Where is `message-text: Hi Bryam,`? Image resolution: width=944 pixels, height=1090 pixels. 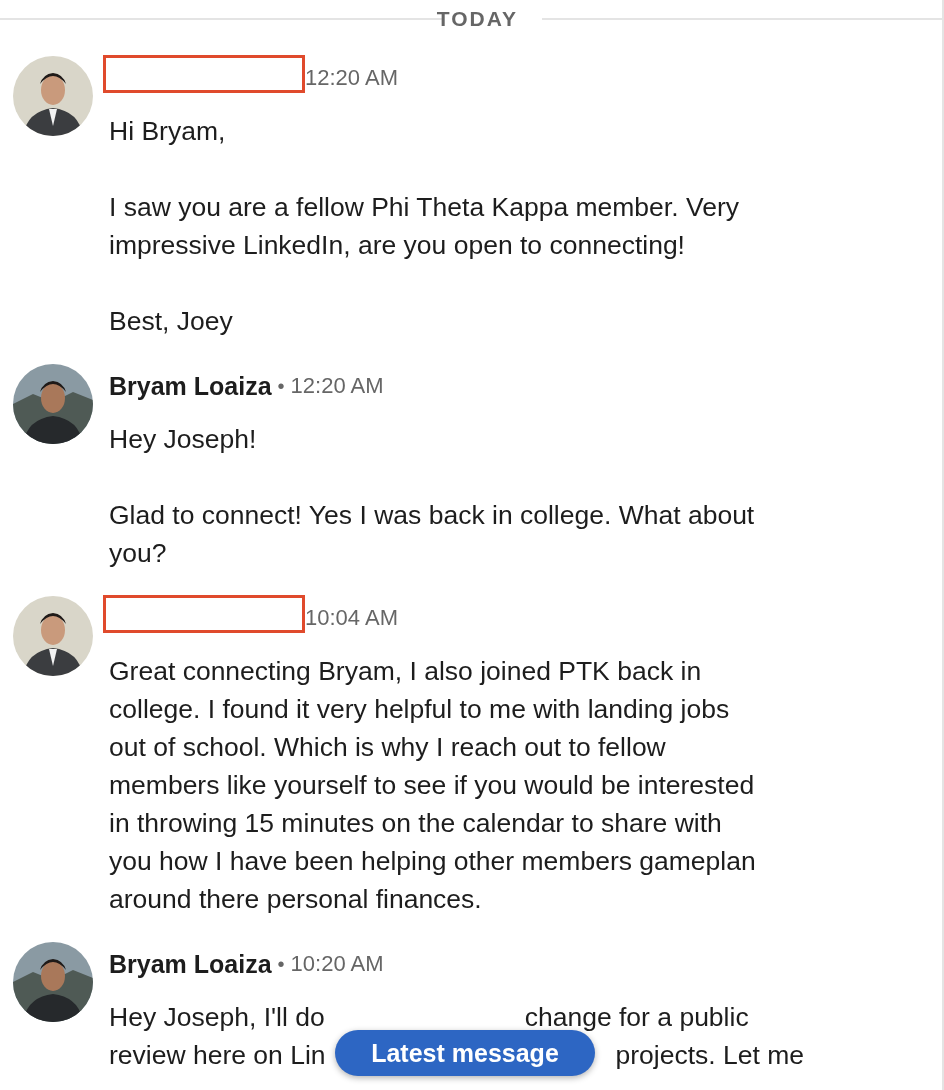 message-text: Hi Bryam, is located at coordinates (168, 131).